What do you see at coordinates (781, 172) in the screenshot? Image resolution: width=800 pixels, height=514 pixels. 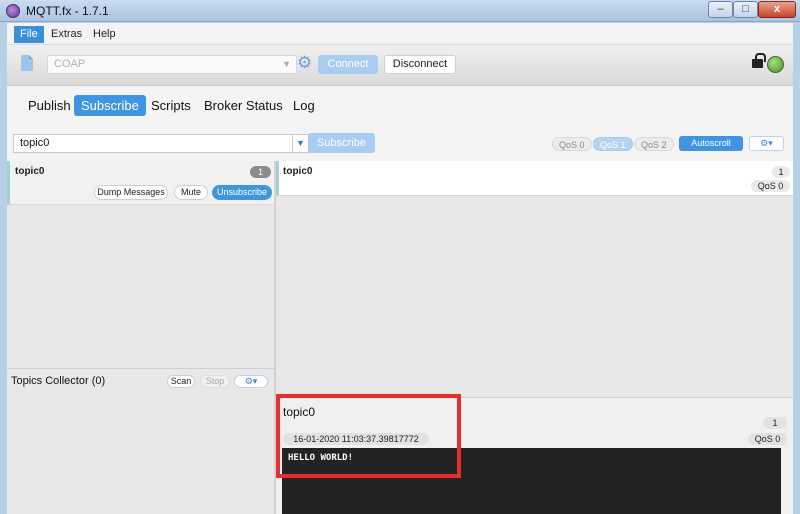 I see `message-index-badge: 1` at bounding box center [781, 172].